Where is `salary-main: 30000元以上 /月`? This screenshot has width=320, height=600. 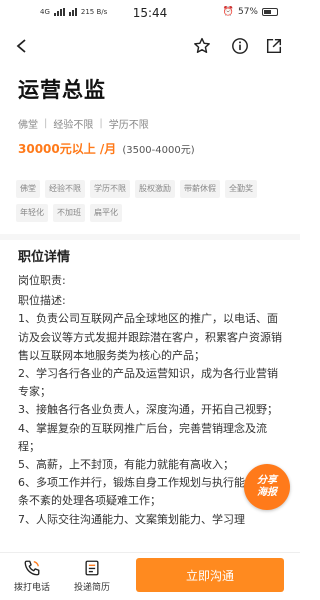
salary-main: 30000元以上 /月 is located at coordinates (67, 149).